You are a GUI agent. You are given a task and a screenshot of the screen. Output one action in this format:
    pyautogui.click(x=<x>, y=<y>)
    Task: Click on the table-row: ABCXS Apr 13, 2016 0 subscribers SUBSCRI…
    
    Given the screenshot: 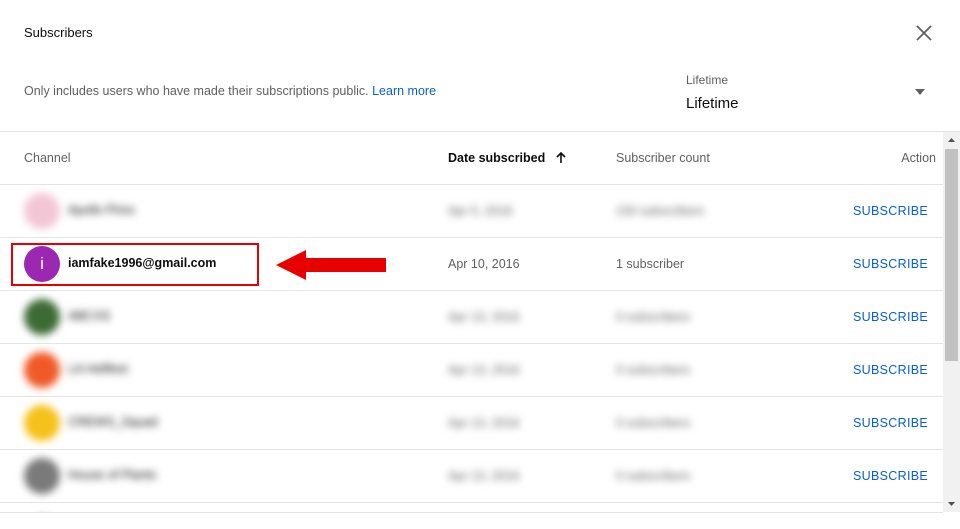 What is the action you would take?
    pyautogui.click(x=471, y=317)
    